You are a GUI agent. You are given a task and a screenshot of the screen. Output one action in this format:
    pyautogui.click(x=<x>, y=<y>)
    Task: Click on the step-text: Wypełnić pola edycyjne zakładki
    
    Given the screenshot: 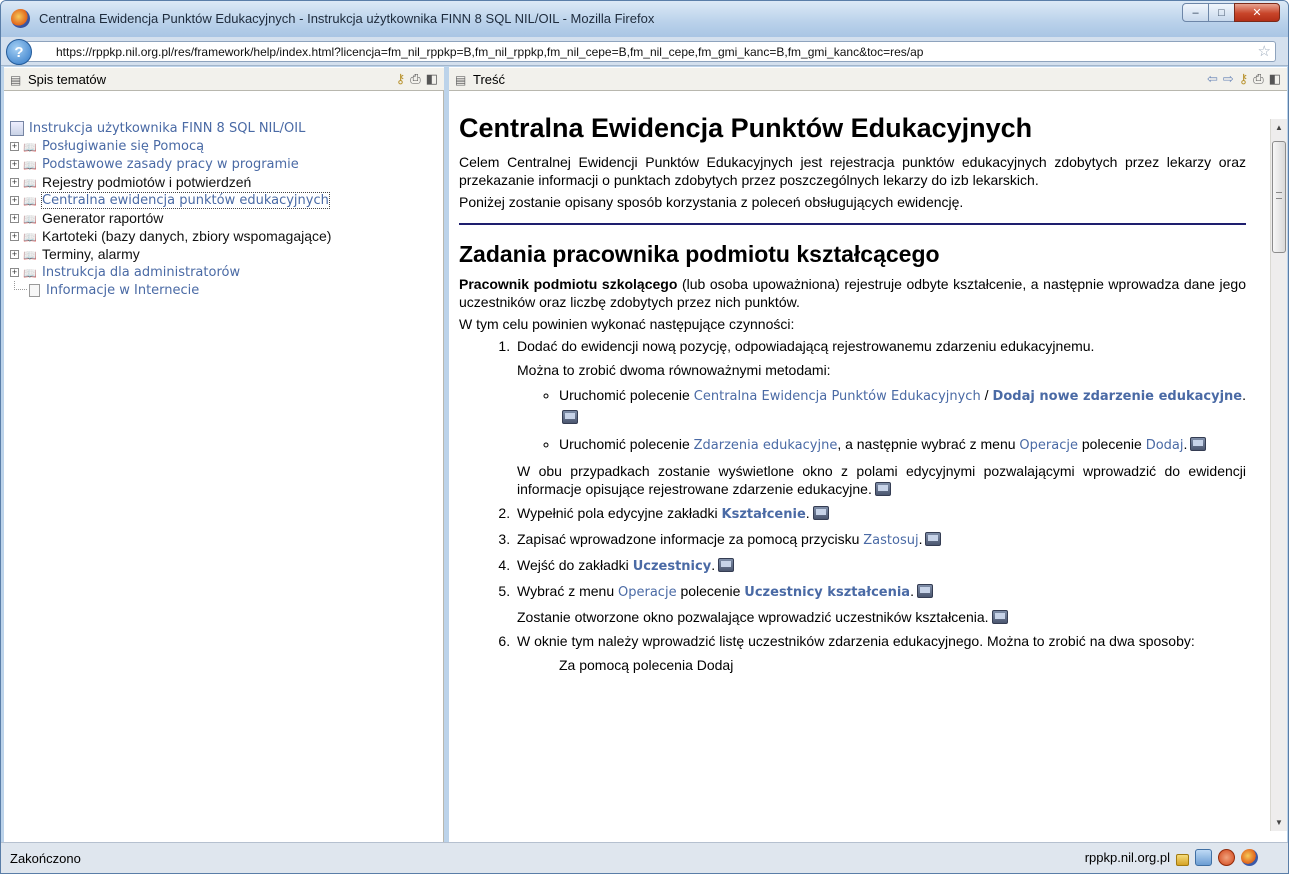 What is the action you would take?
    pyautogui.click(x=619, y=513)
    